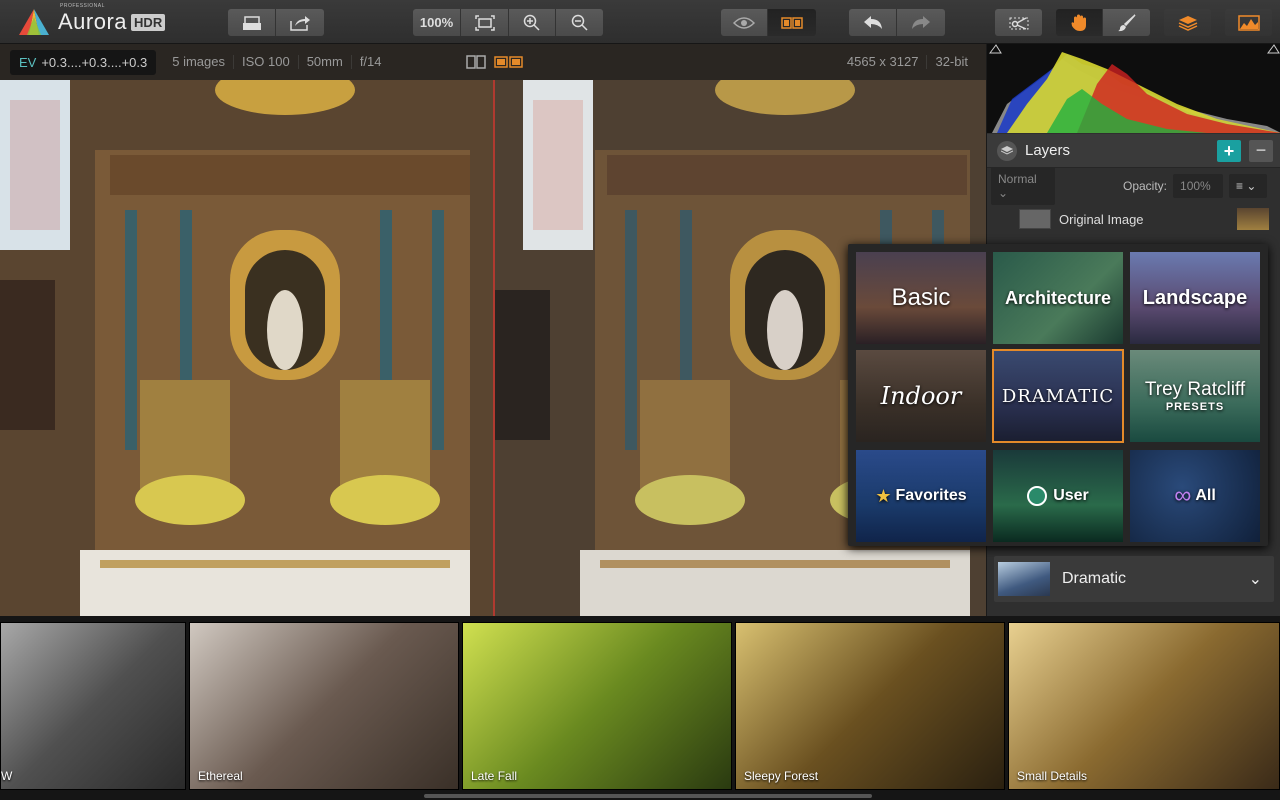 The image size is (1280, 800). I want to click on fit-screen-icon, so click(484, 22).